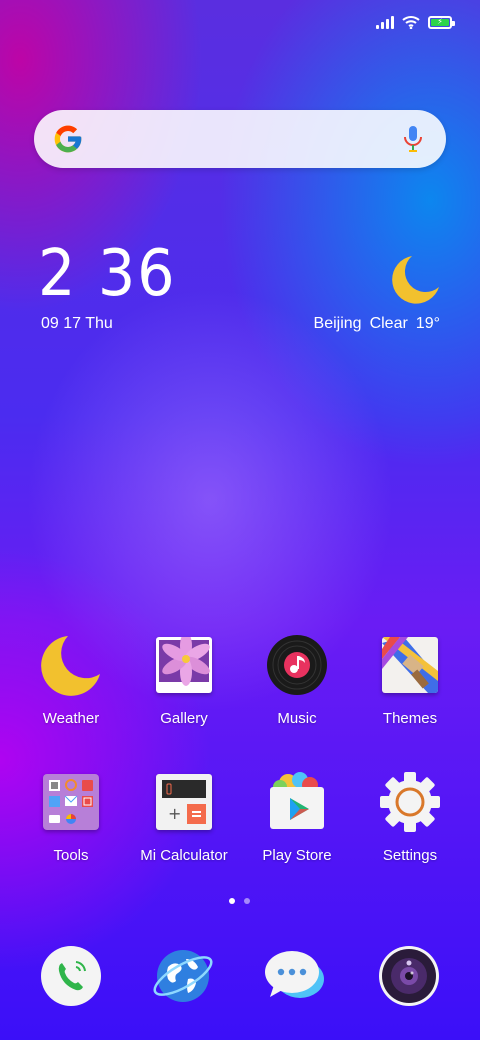 The image size is (480, 1040). I want to click on weather-condition: Clear, so click(388, 323).